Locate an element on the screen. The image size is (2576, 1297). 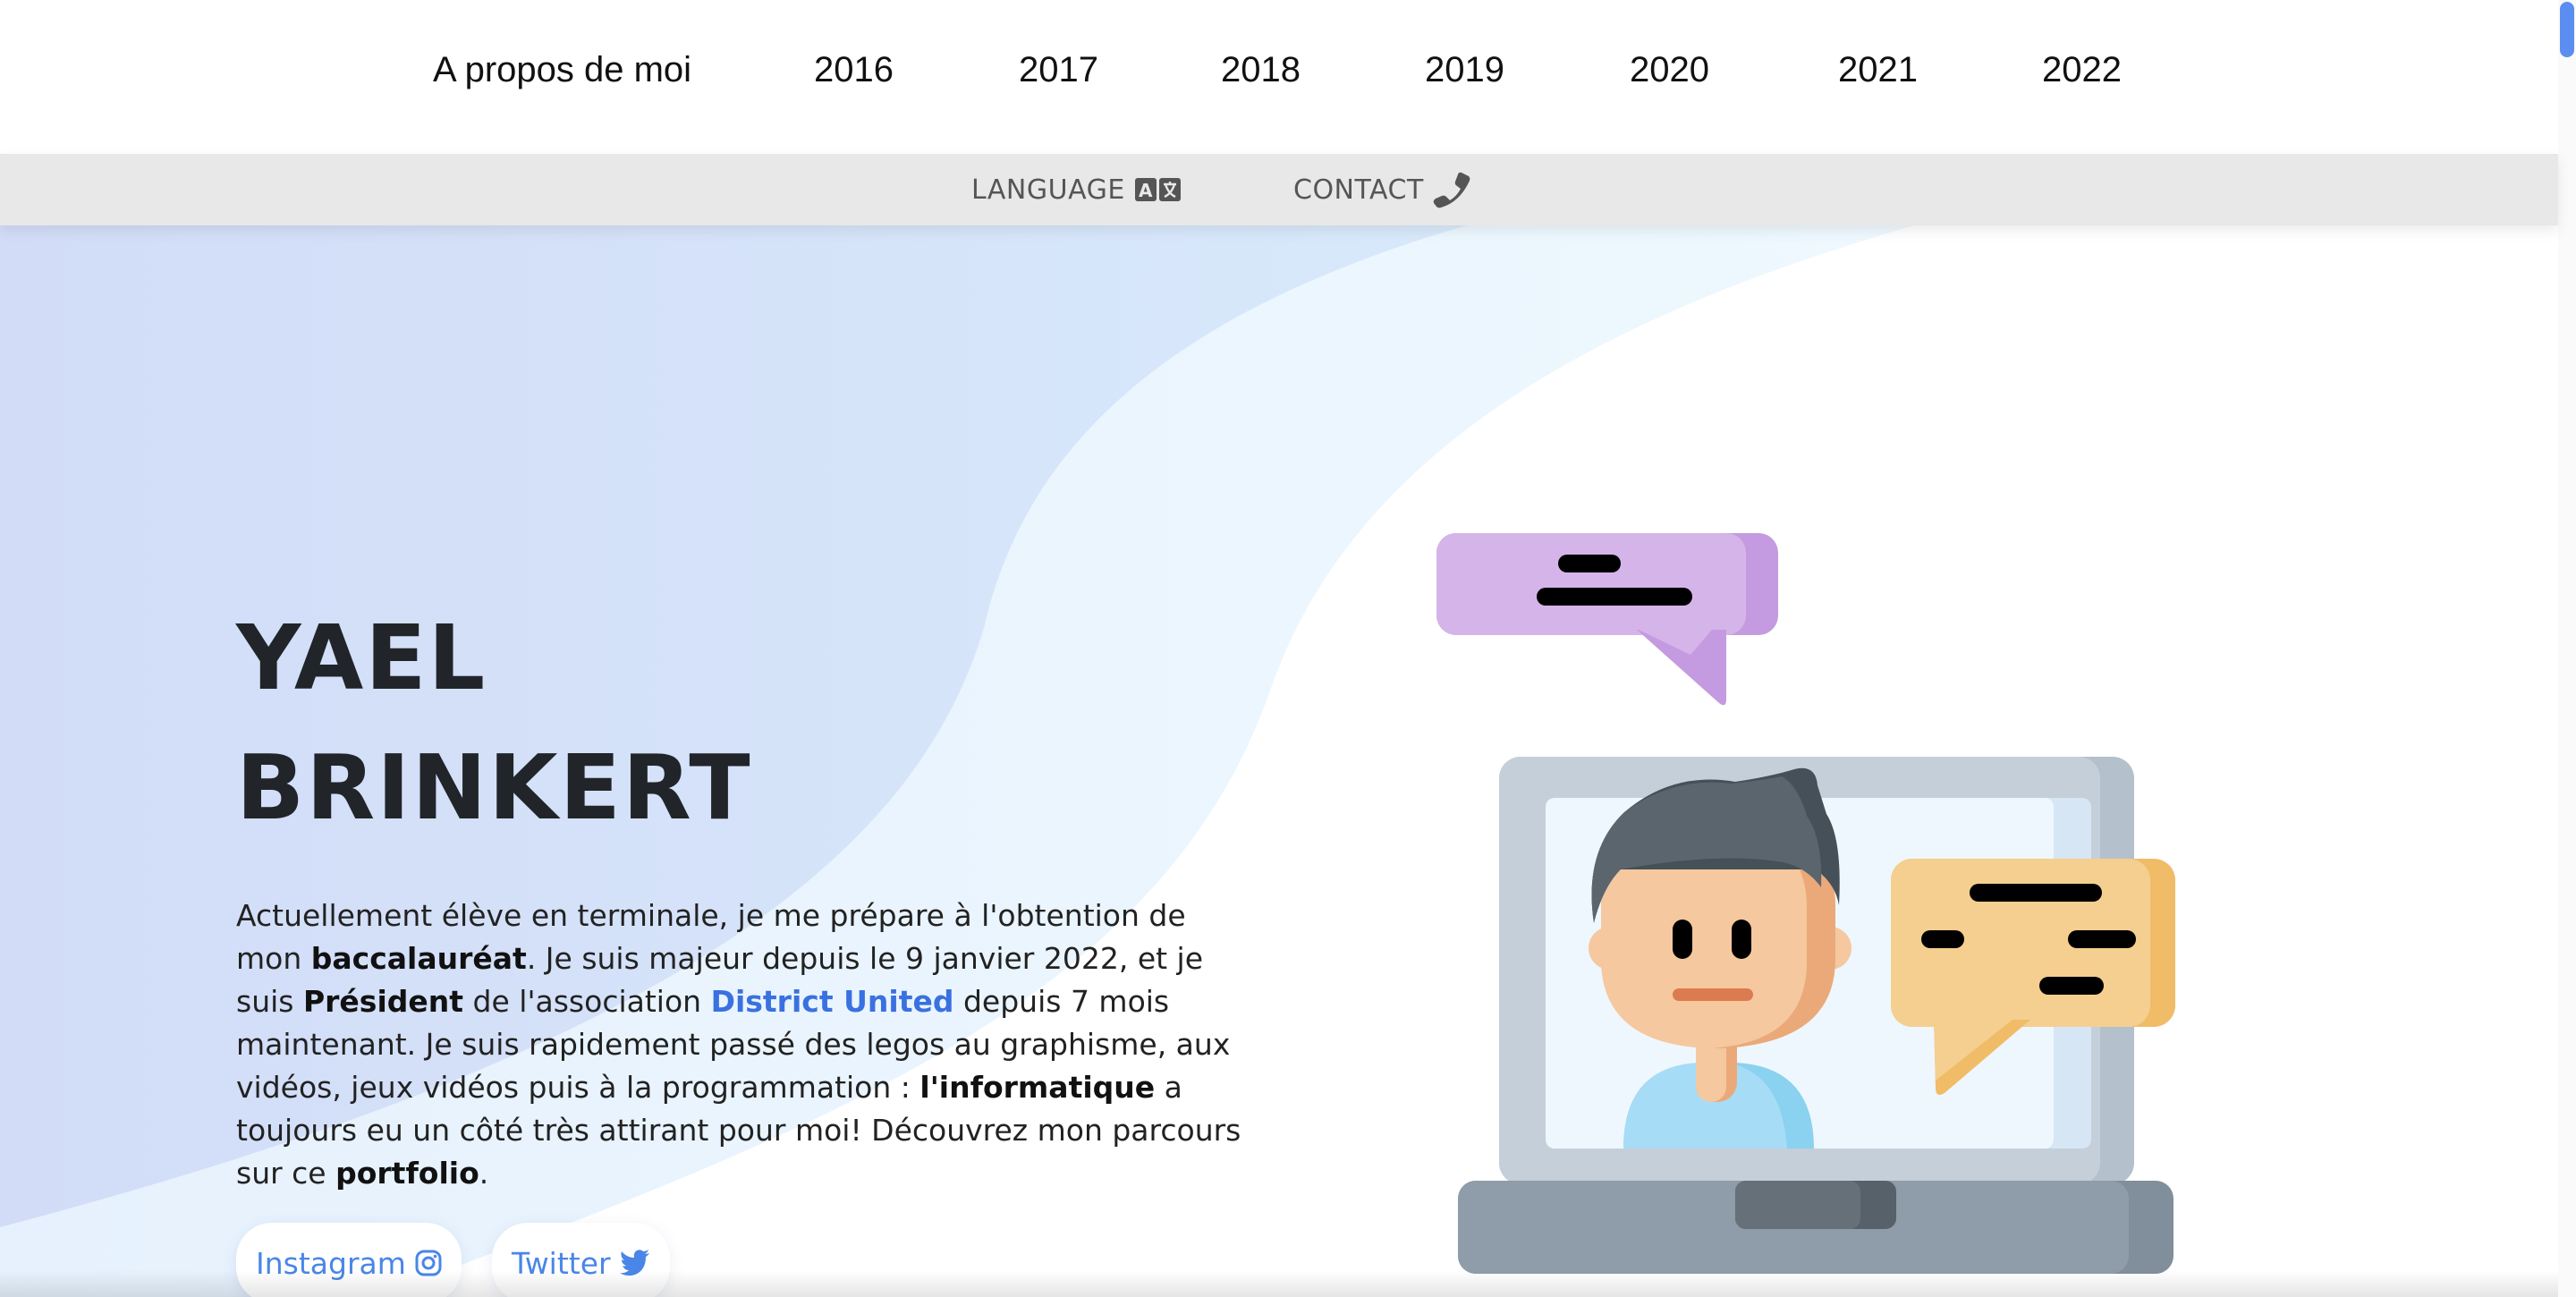
last-name-heading: BRINKERT is located at coordinates (494, 787).